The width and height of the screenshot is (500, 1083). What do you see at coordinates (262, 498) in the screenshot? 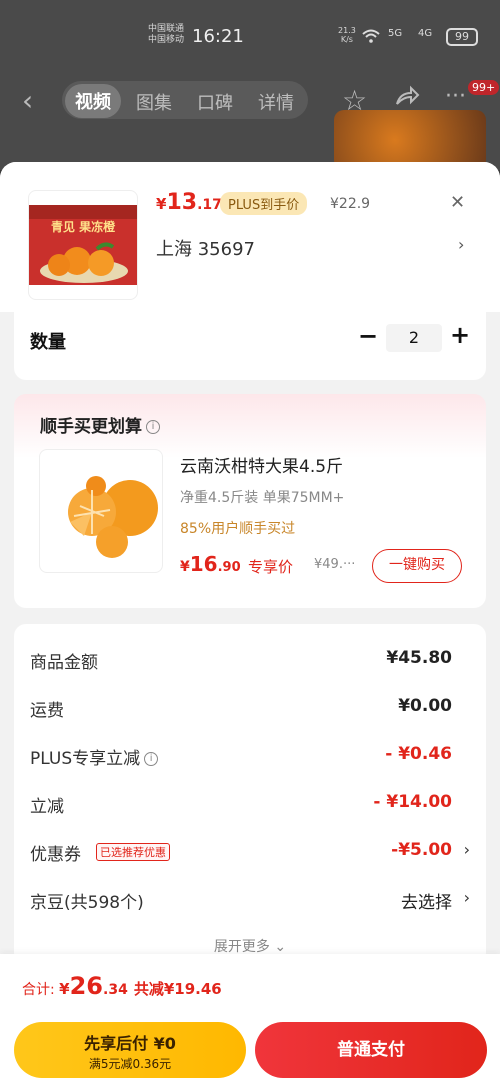
I see `upsell-product-spec: 净重4.5斤装 单果75MM+` at bounding box center [262, 498].